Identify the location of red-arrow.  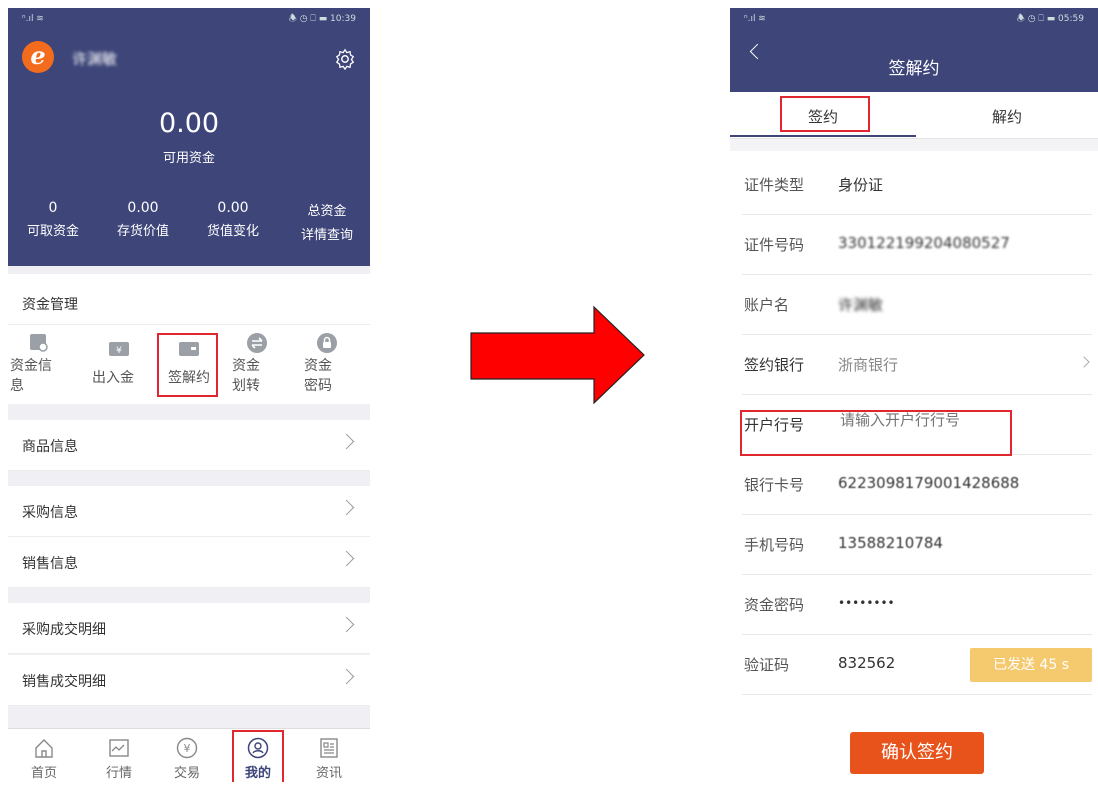
(557, 355).